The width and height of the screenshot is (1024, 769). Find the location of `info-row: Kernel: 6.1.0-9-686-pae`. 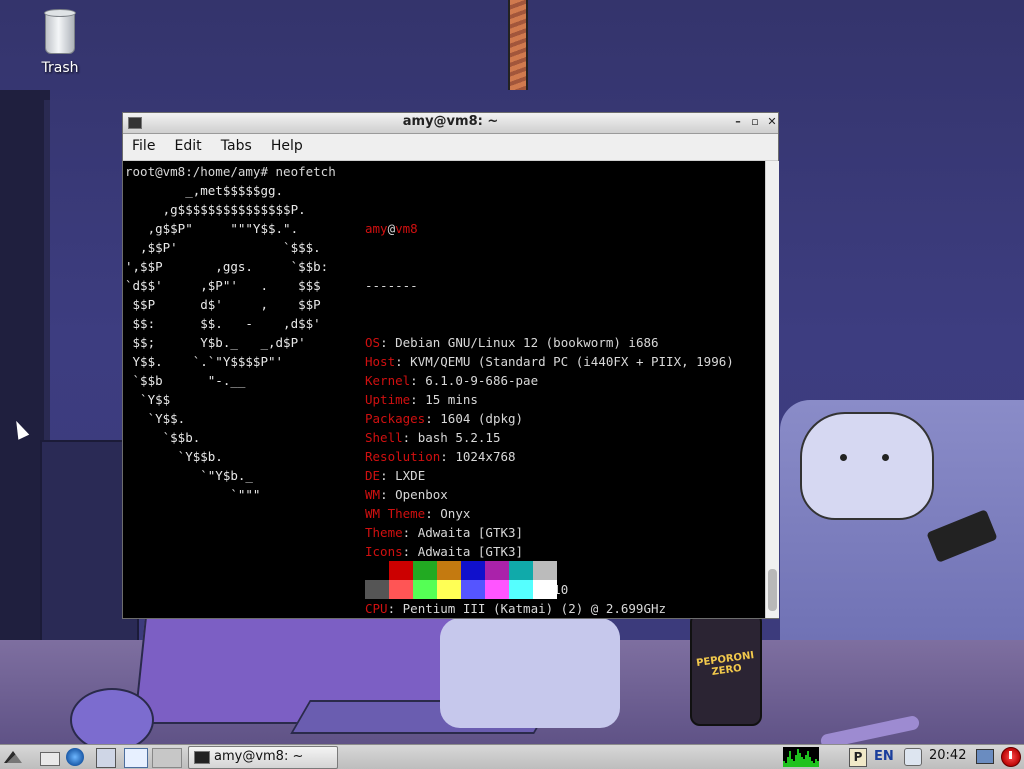

info-row: Kernel: 6.1.0-9-686-pae is located at coordinates (549, 380).